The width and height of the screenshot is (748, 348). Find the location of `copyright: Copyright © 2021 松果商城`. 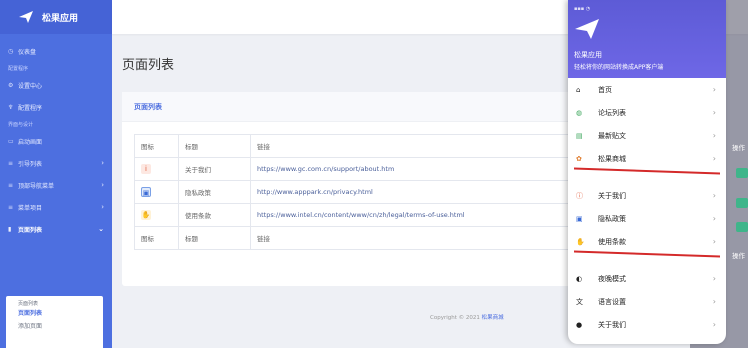

copyright: Copyright © 2021 松果商城 is located at coordinates (467, 317).